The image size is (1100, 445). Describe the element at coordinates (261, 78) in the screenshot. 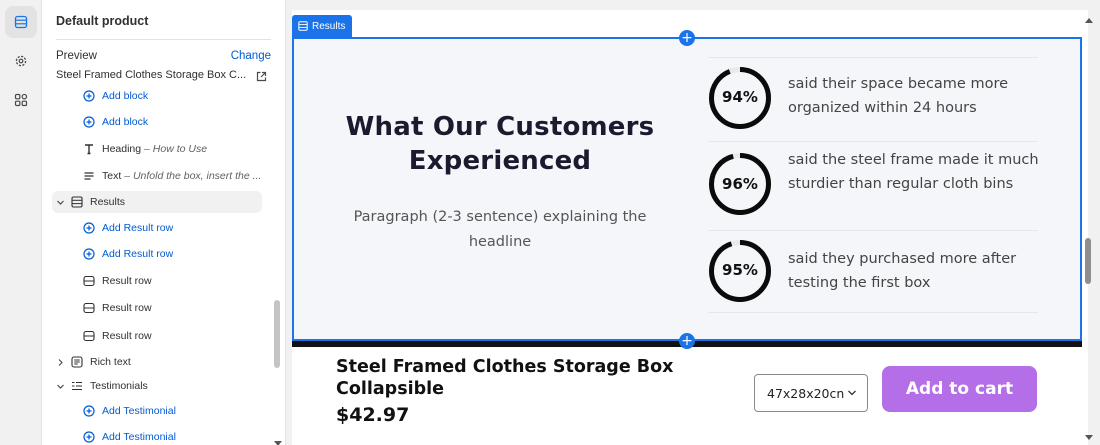

I see `external-link-icon` at that location.